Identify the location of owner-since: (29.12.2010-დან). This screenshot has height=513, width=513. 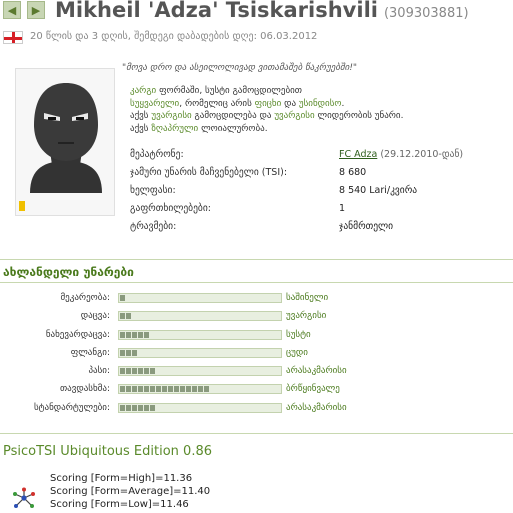
(422, 154).